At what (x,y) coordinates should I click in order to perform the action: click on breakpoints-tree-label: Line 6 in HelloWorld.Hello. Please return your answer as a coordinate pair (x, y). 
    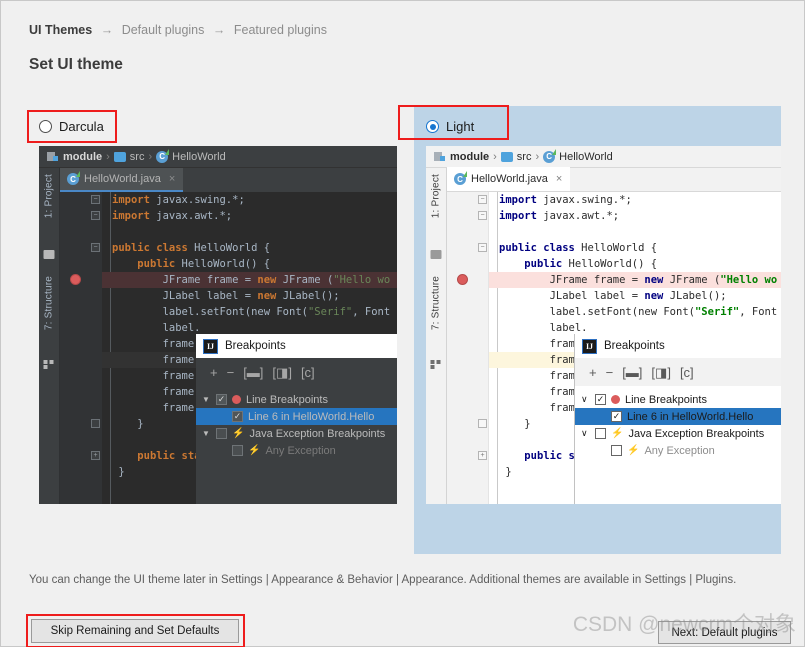
    Looking at the image, I should click on (311, 416).